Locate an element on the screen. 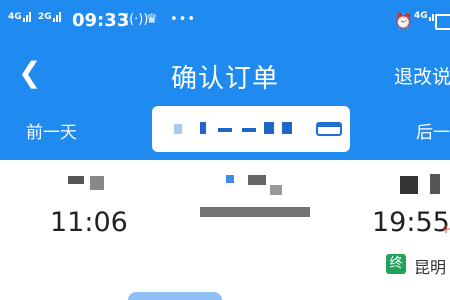 The image size is (450, 300). more-dots-icon: ••• is located at coordinates (183, 19).